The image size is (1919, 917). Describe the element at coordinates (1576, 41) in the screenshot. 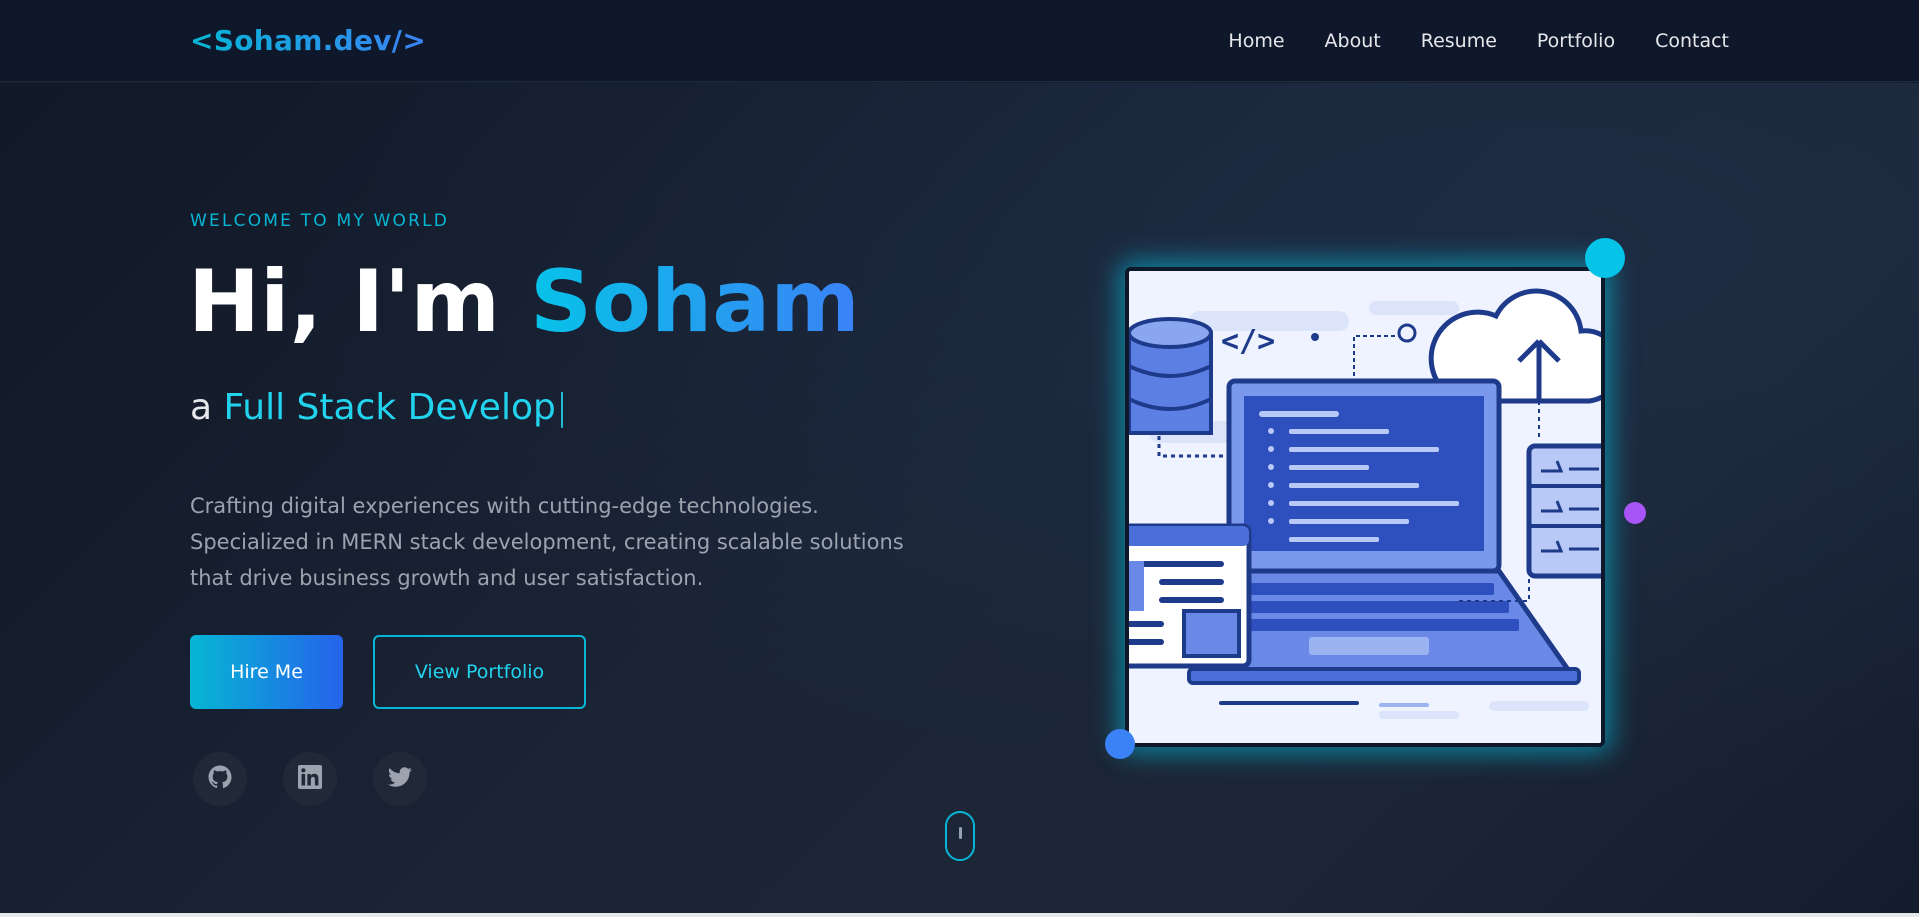

I see `nav-portfolio: Portfolio` at that location.